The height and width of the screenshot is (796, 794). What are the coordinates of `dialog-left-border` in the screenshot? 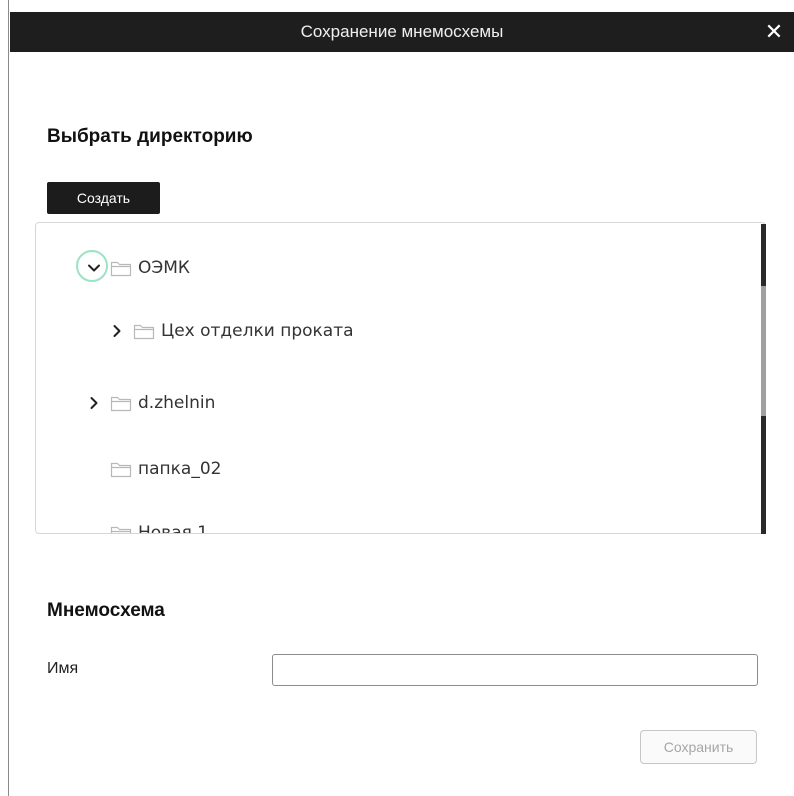 It's located at (8, 398).